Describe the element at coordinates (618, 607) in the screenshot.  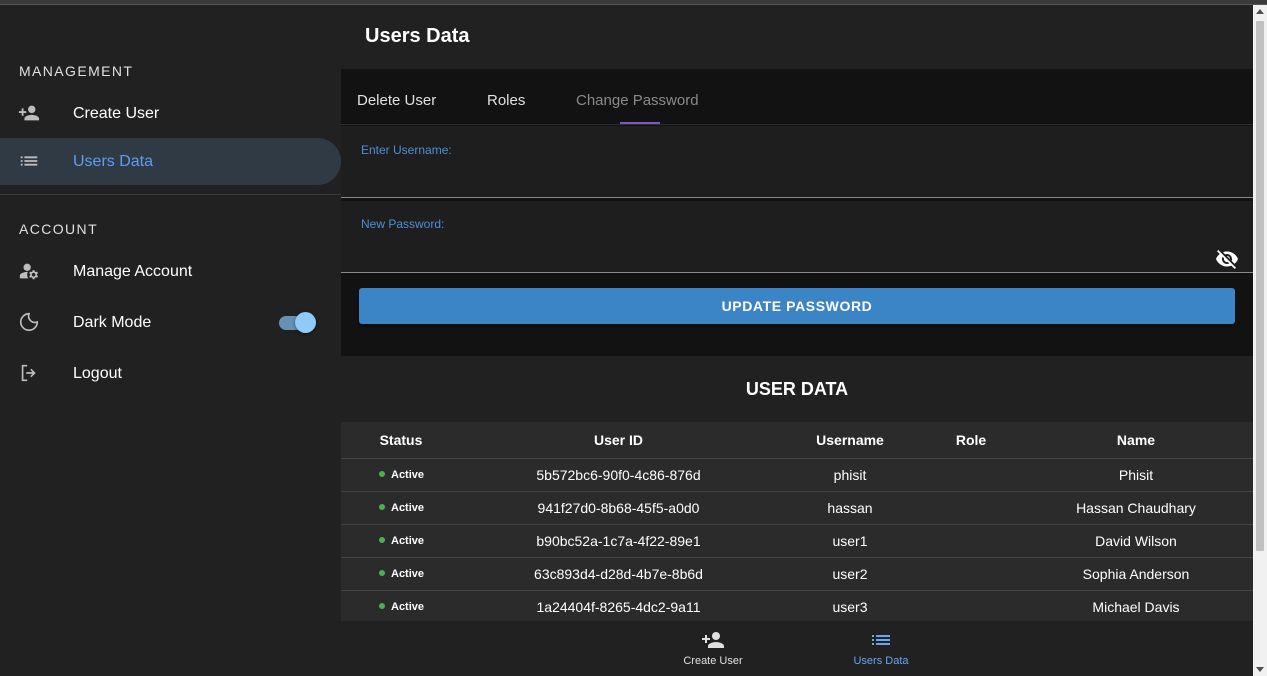
I see `cell-user-id: 1a24404f-8265-4dc2-9a11` at that location.